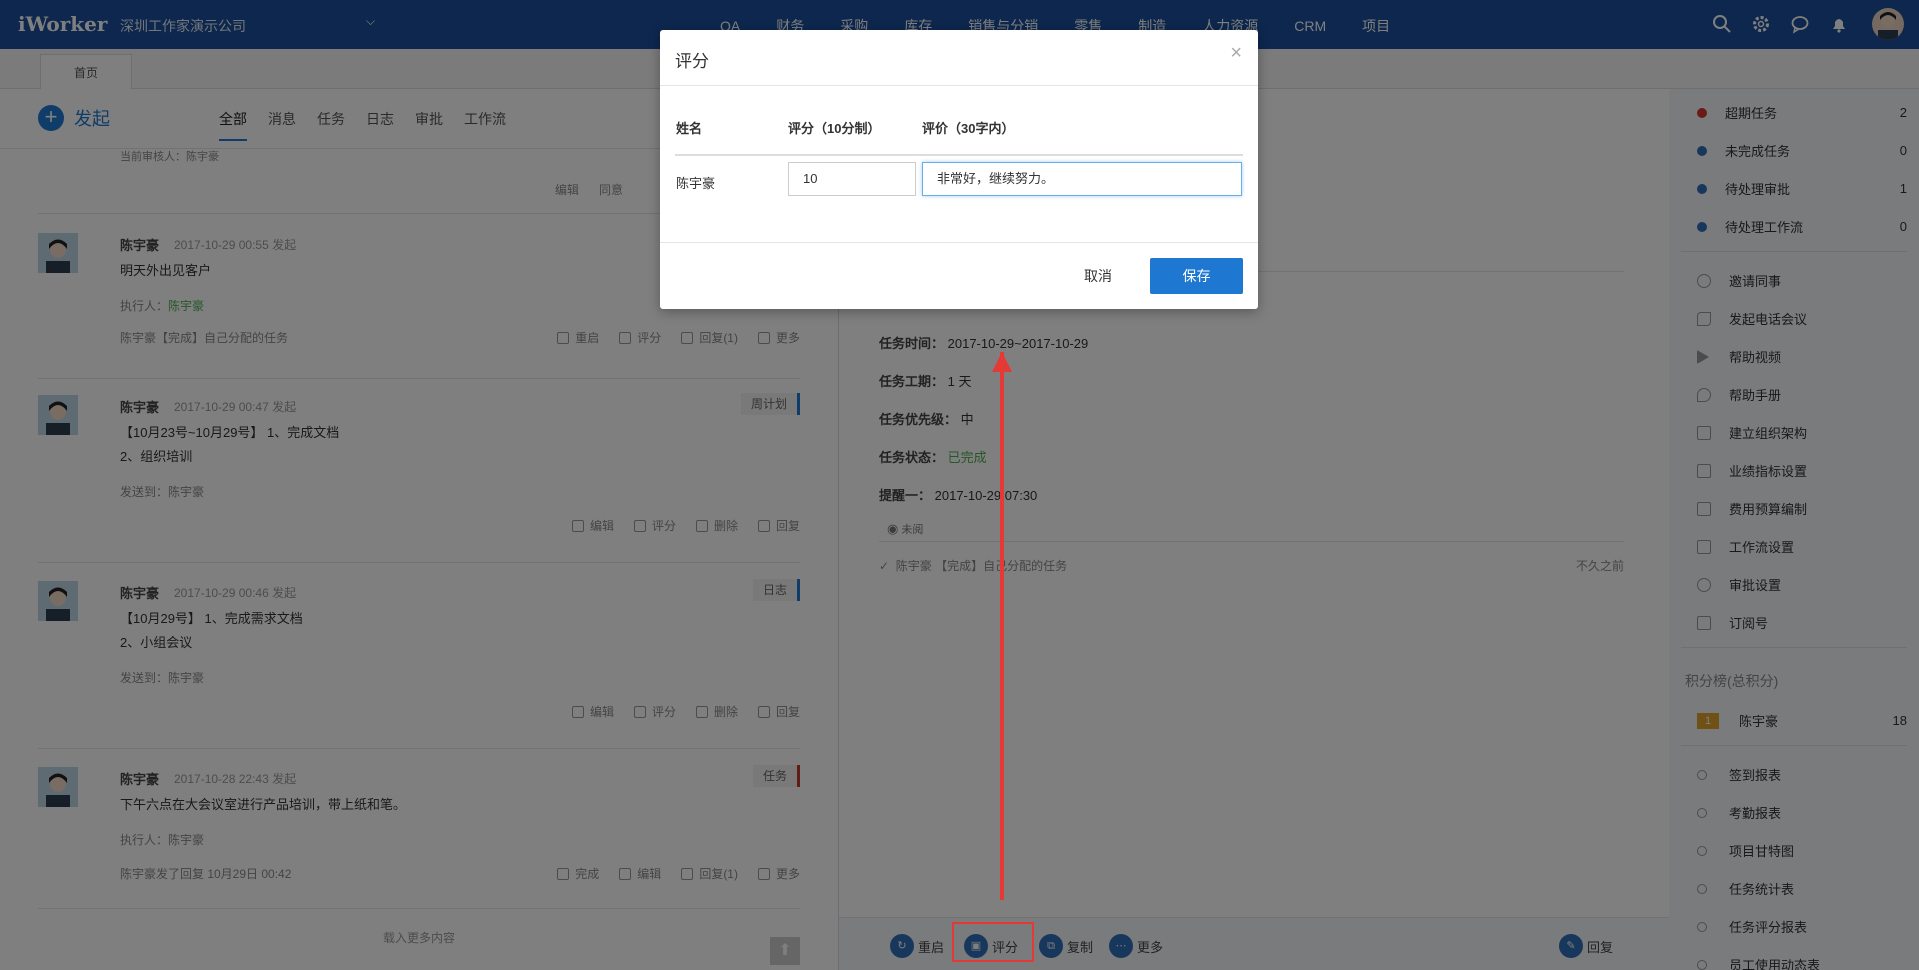 Image resolution: width=1919 pixels, height=970 pixels. What do you see at coordinates (1002, 626) in the screenshot?
I see `annotation-arrow` at bounding box center [1002, 626].